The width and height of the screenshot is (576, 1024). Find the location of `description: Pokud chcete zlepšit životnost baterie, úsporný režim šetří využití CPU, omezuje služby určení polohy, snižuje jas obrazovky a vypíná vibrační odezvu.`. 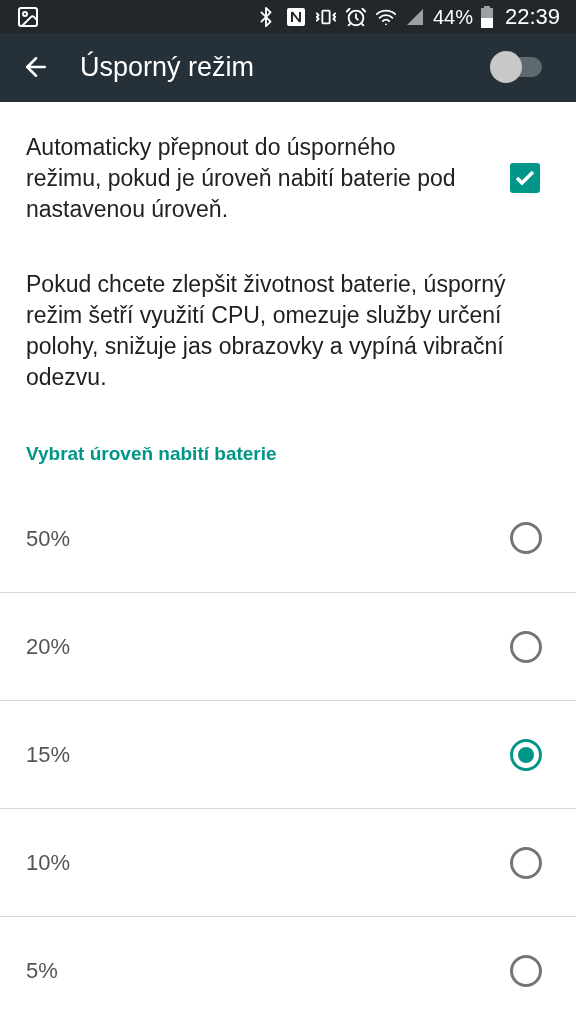

description: Pokud chcete zlepšit životnost baterie, úsporný režim šetří využití CPU, omezuje služby určení polohy, snižuje jas obrazovky a vypíná vibrační odezvu. is located at coordinates (266, 330).